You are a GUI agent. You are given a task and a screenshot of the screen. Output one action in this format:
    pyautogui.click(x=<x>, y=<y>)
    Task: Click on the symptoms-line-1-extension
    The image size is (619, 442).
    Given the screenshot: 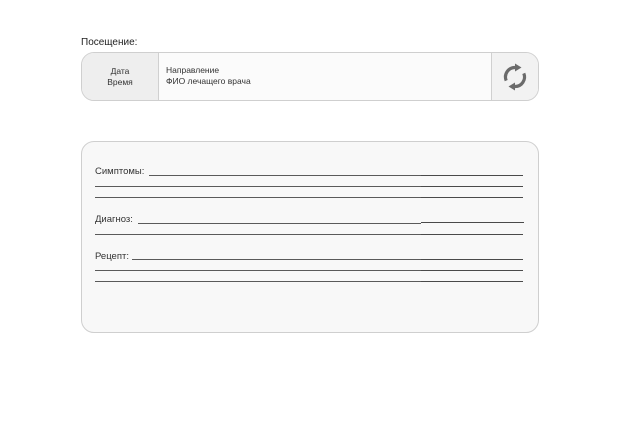 What is the action you would take?
    pyautogui.click(x=472, y=175)
    